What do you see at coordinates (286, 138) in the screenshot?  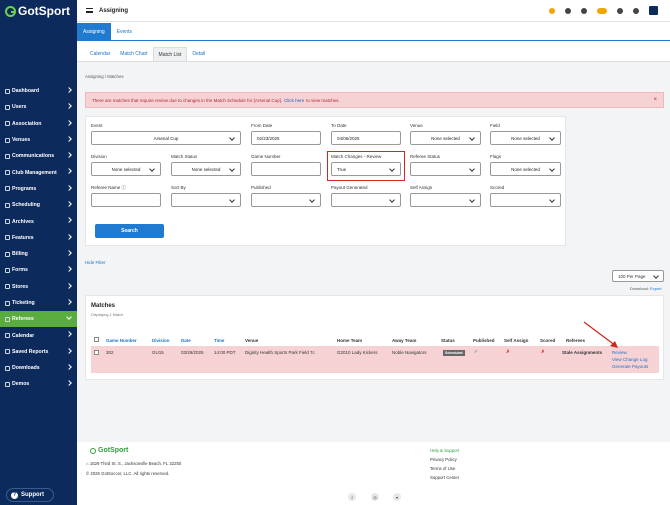 I see `from-date-input: 02/23/2025` at bounding box center [286, 138].